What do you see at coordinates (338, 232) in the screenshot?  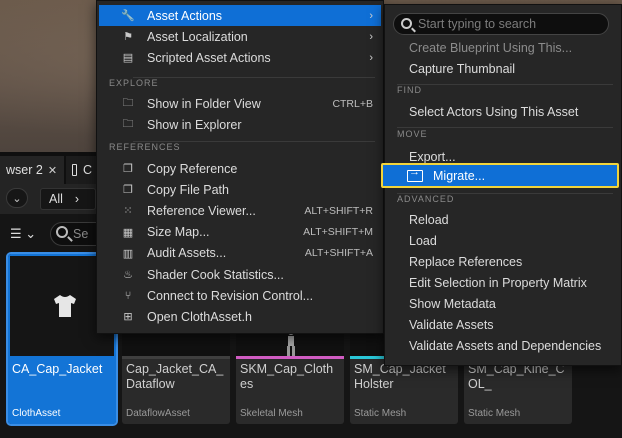 I see `shortcut-label: ALT+SHIFT+M` at bounding box center [338, 232].